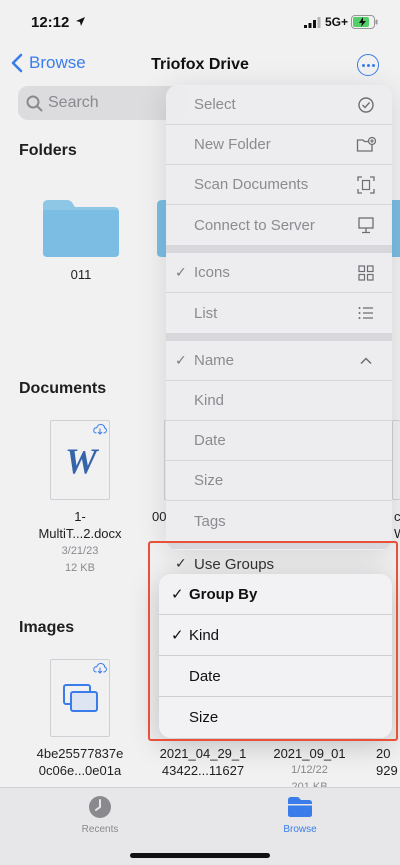  Describe the element at coordinates (279, 401) in the screenshot. I see `menu-item-sort-kind: Kind` at that location.